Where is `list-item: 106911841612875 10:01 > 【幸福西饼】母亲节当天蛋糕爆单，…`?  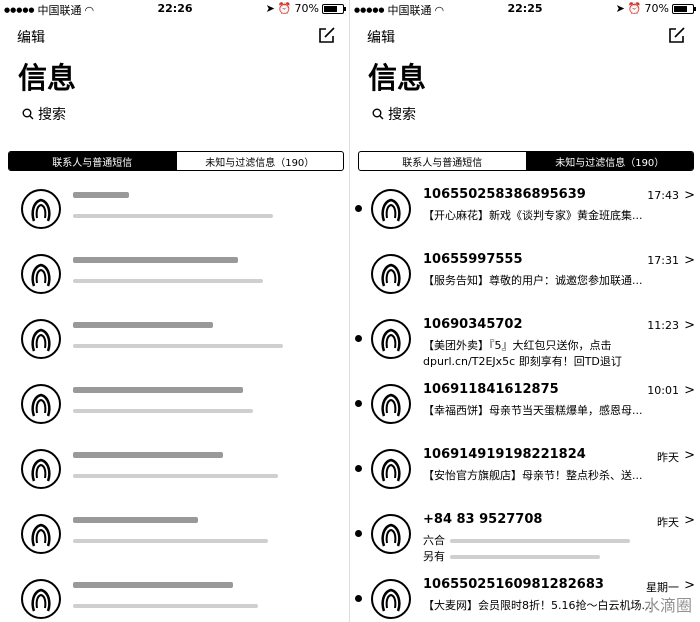
list-item: 106911841612875 10:01 > 【幸福西饼】母亲节当天蛋糕爆单，… is located at coordinates (525, 405).